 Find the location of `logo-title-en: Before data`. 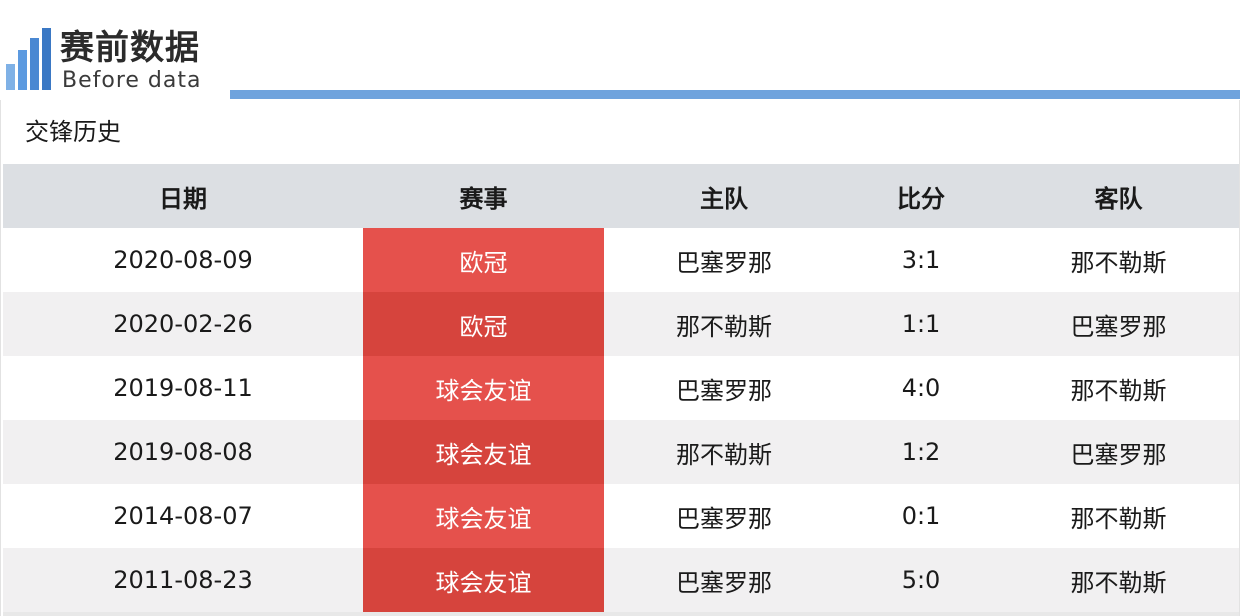

logo-title-en: Before data is located at coordinates (132, 80).